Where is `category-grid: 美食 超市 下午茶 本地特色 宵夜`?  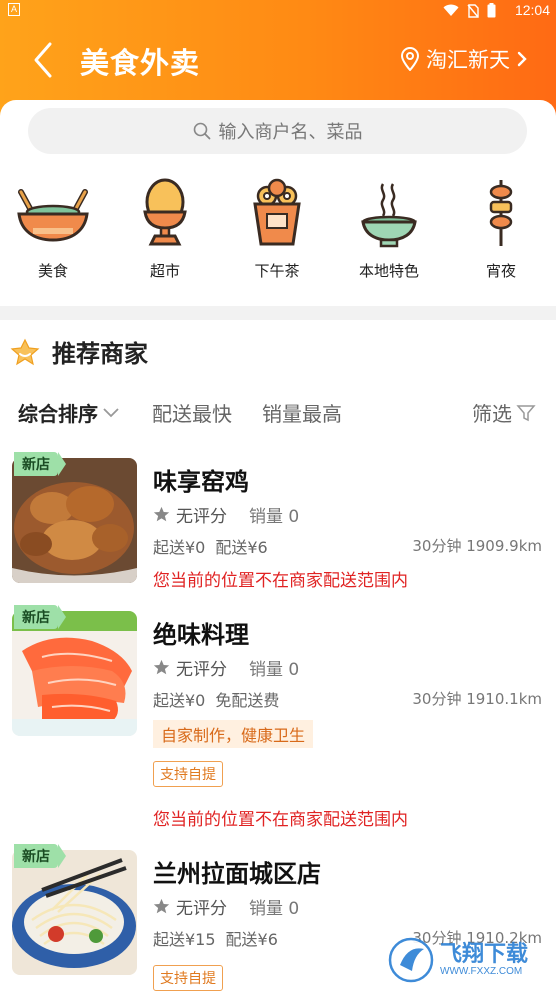 category-grid: 美食 超市 下午茶 本地特色 宵夜 is located at coordinates (278, 238).